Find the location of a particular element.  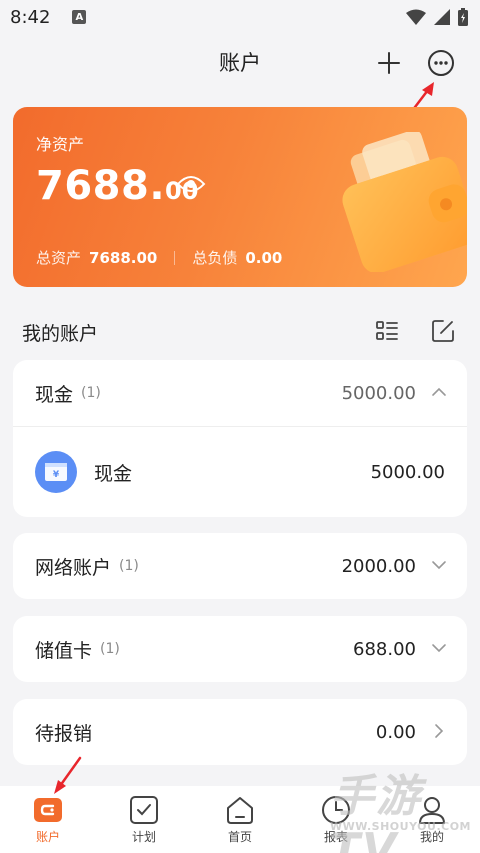

status-icons is located at coordinates (437, 17).